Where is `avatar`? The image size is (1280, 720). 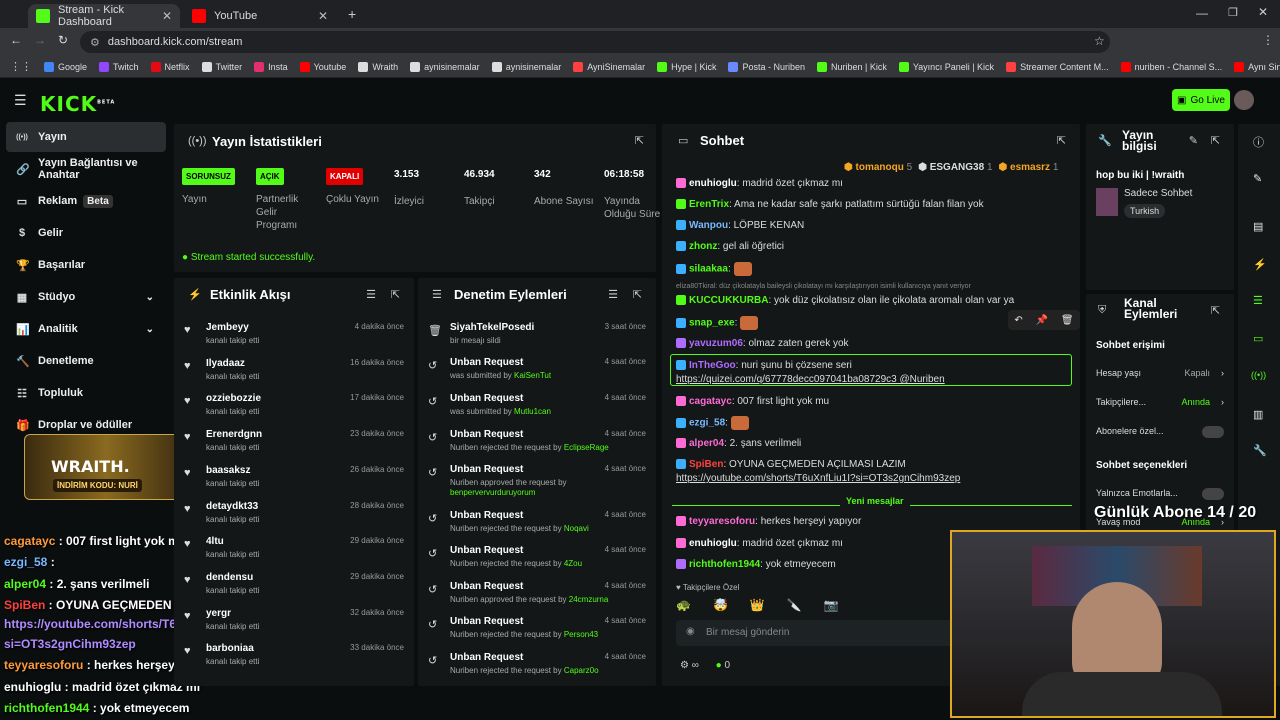 avatar is located at coordinates (1244, 100).